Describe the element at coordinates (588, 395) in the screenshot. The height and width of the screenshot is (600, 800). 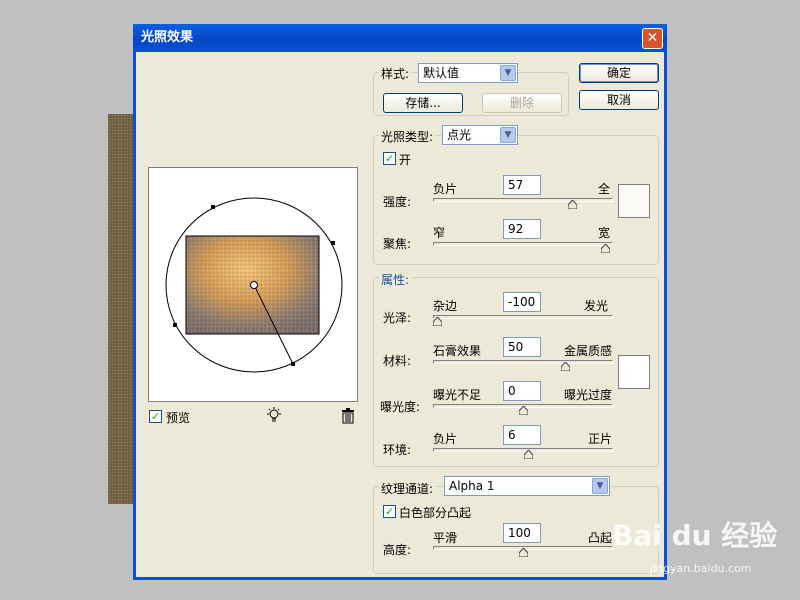
I see `exposure-right-label: 曝光过度` at that location.